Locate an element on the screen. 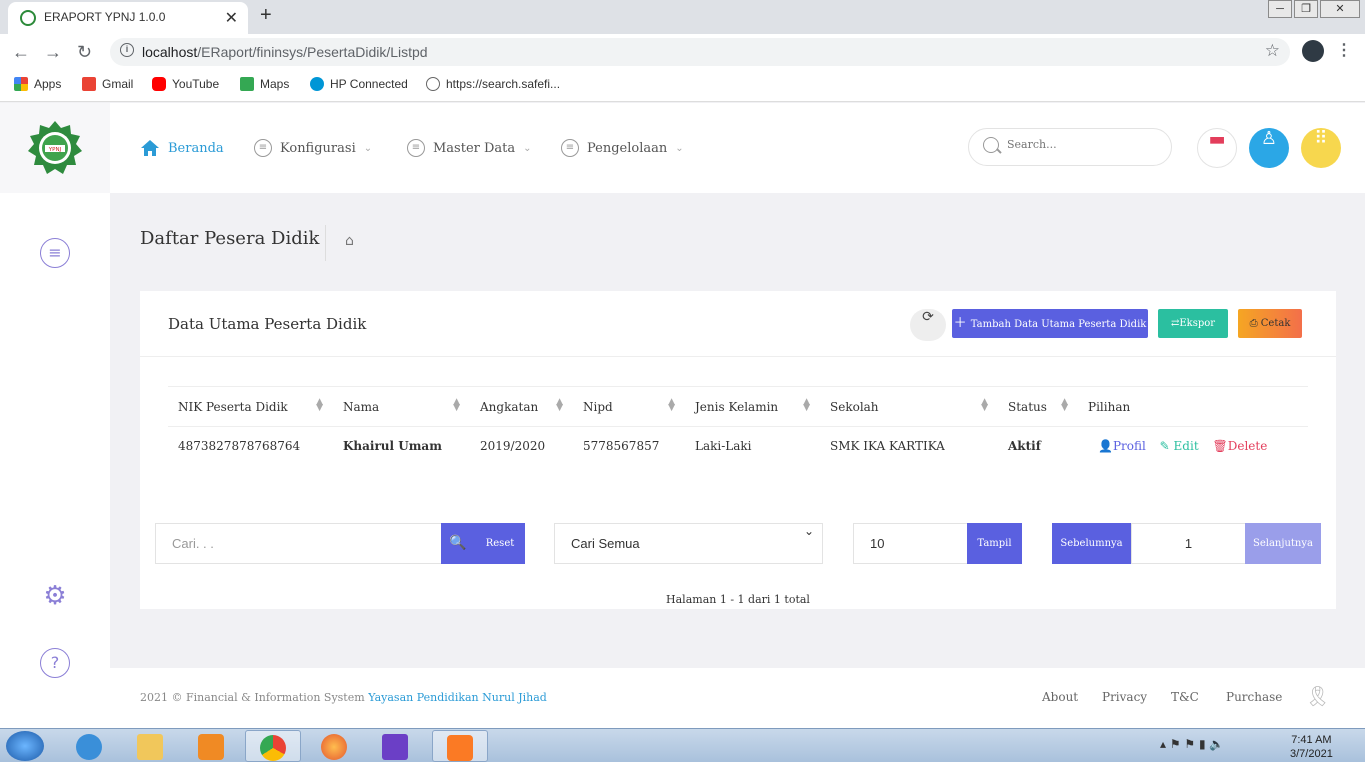 The image size is (1365, 762). footer-purchase-link: Purchase is located at coordinates (1254, 697).